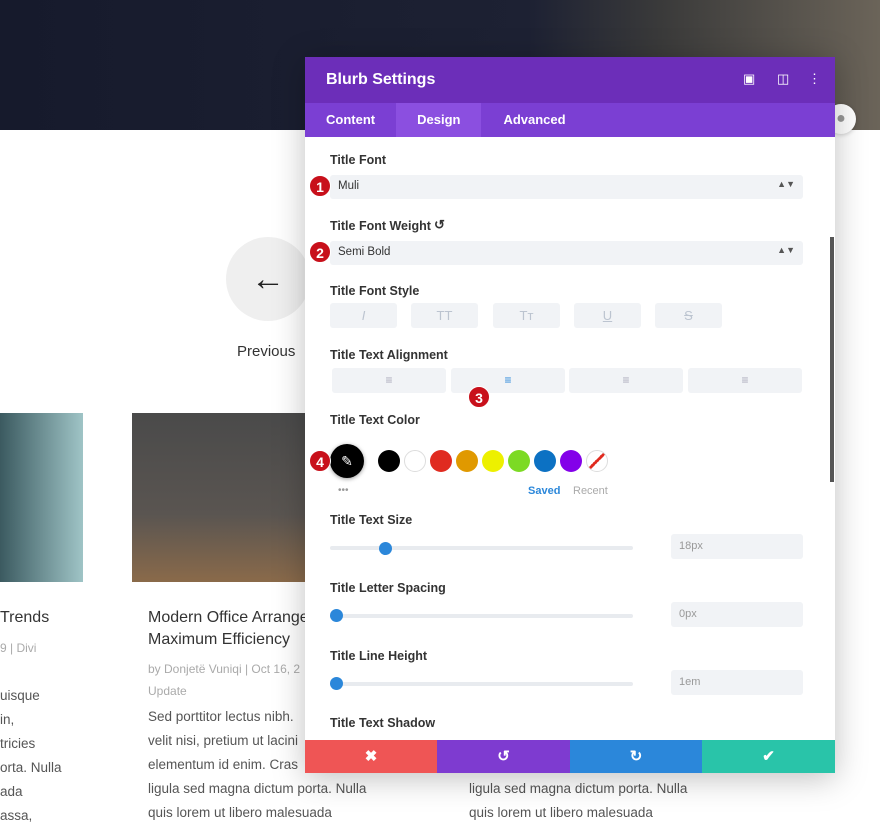  Describe the element at coordinates (343, 490) in the screenshot. I see `more-colors-button: •••` at that location.